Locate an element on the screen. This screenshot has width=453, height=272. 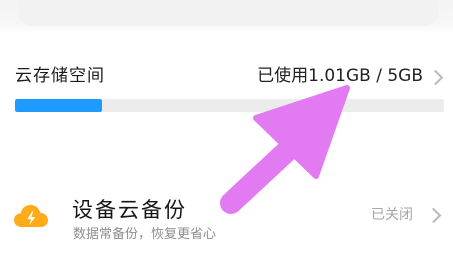
cloud-storage-usage: 已使用1.01GB / 5GB is located at coordinates (340, 76).